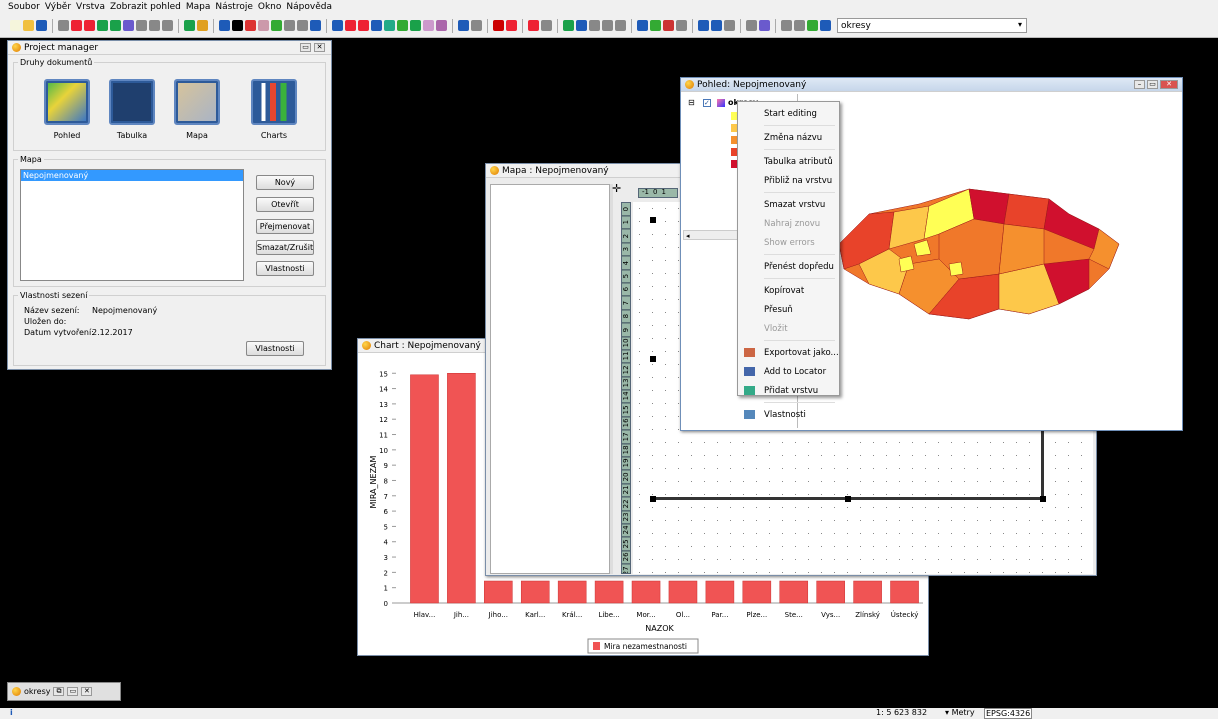 This screenshot has height=719, width=1218. Describe the element at coordinates (270, 7) in the screenshot. I see `menu-item: Okno` at that location.